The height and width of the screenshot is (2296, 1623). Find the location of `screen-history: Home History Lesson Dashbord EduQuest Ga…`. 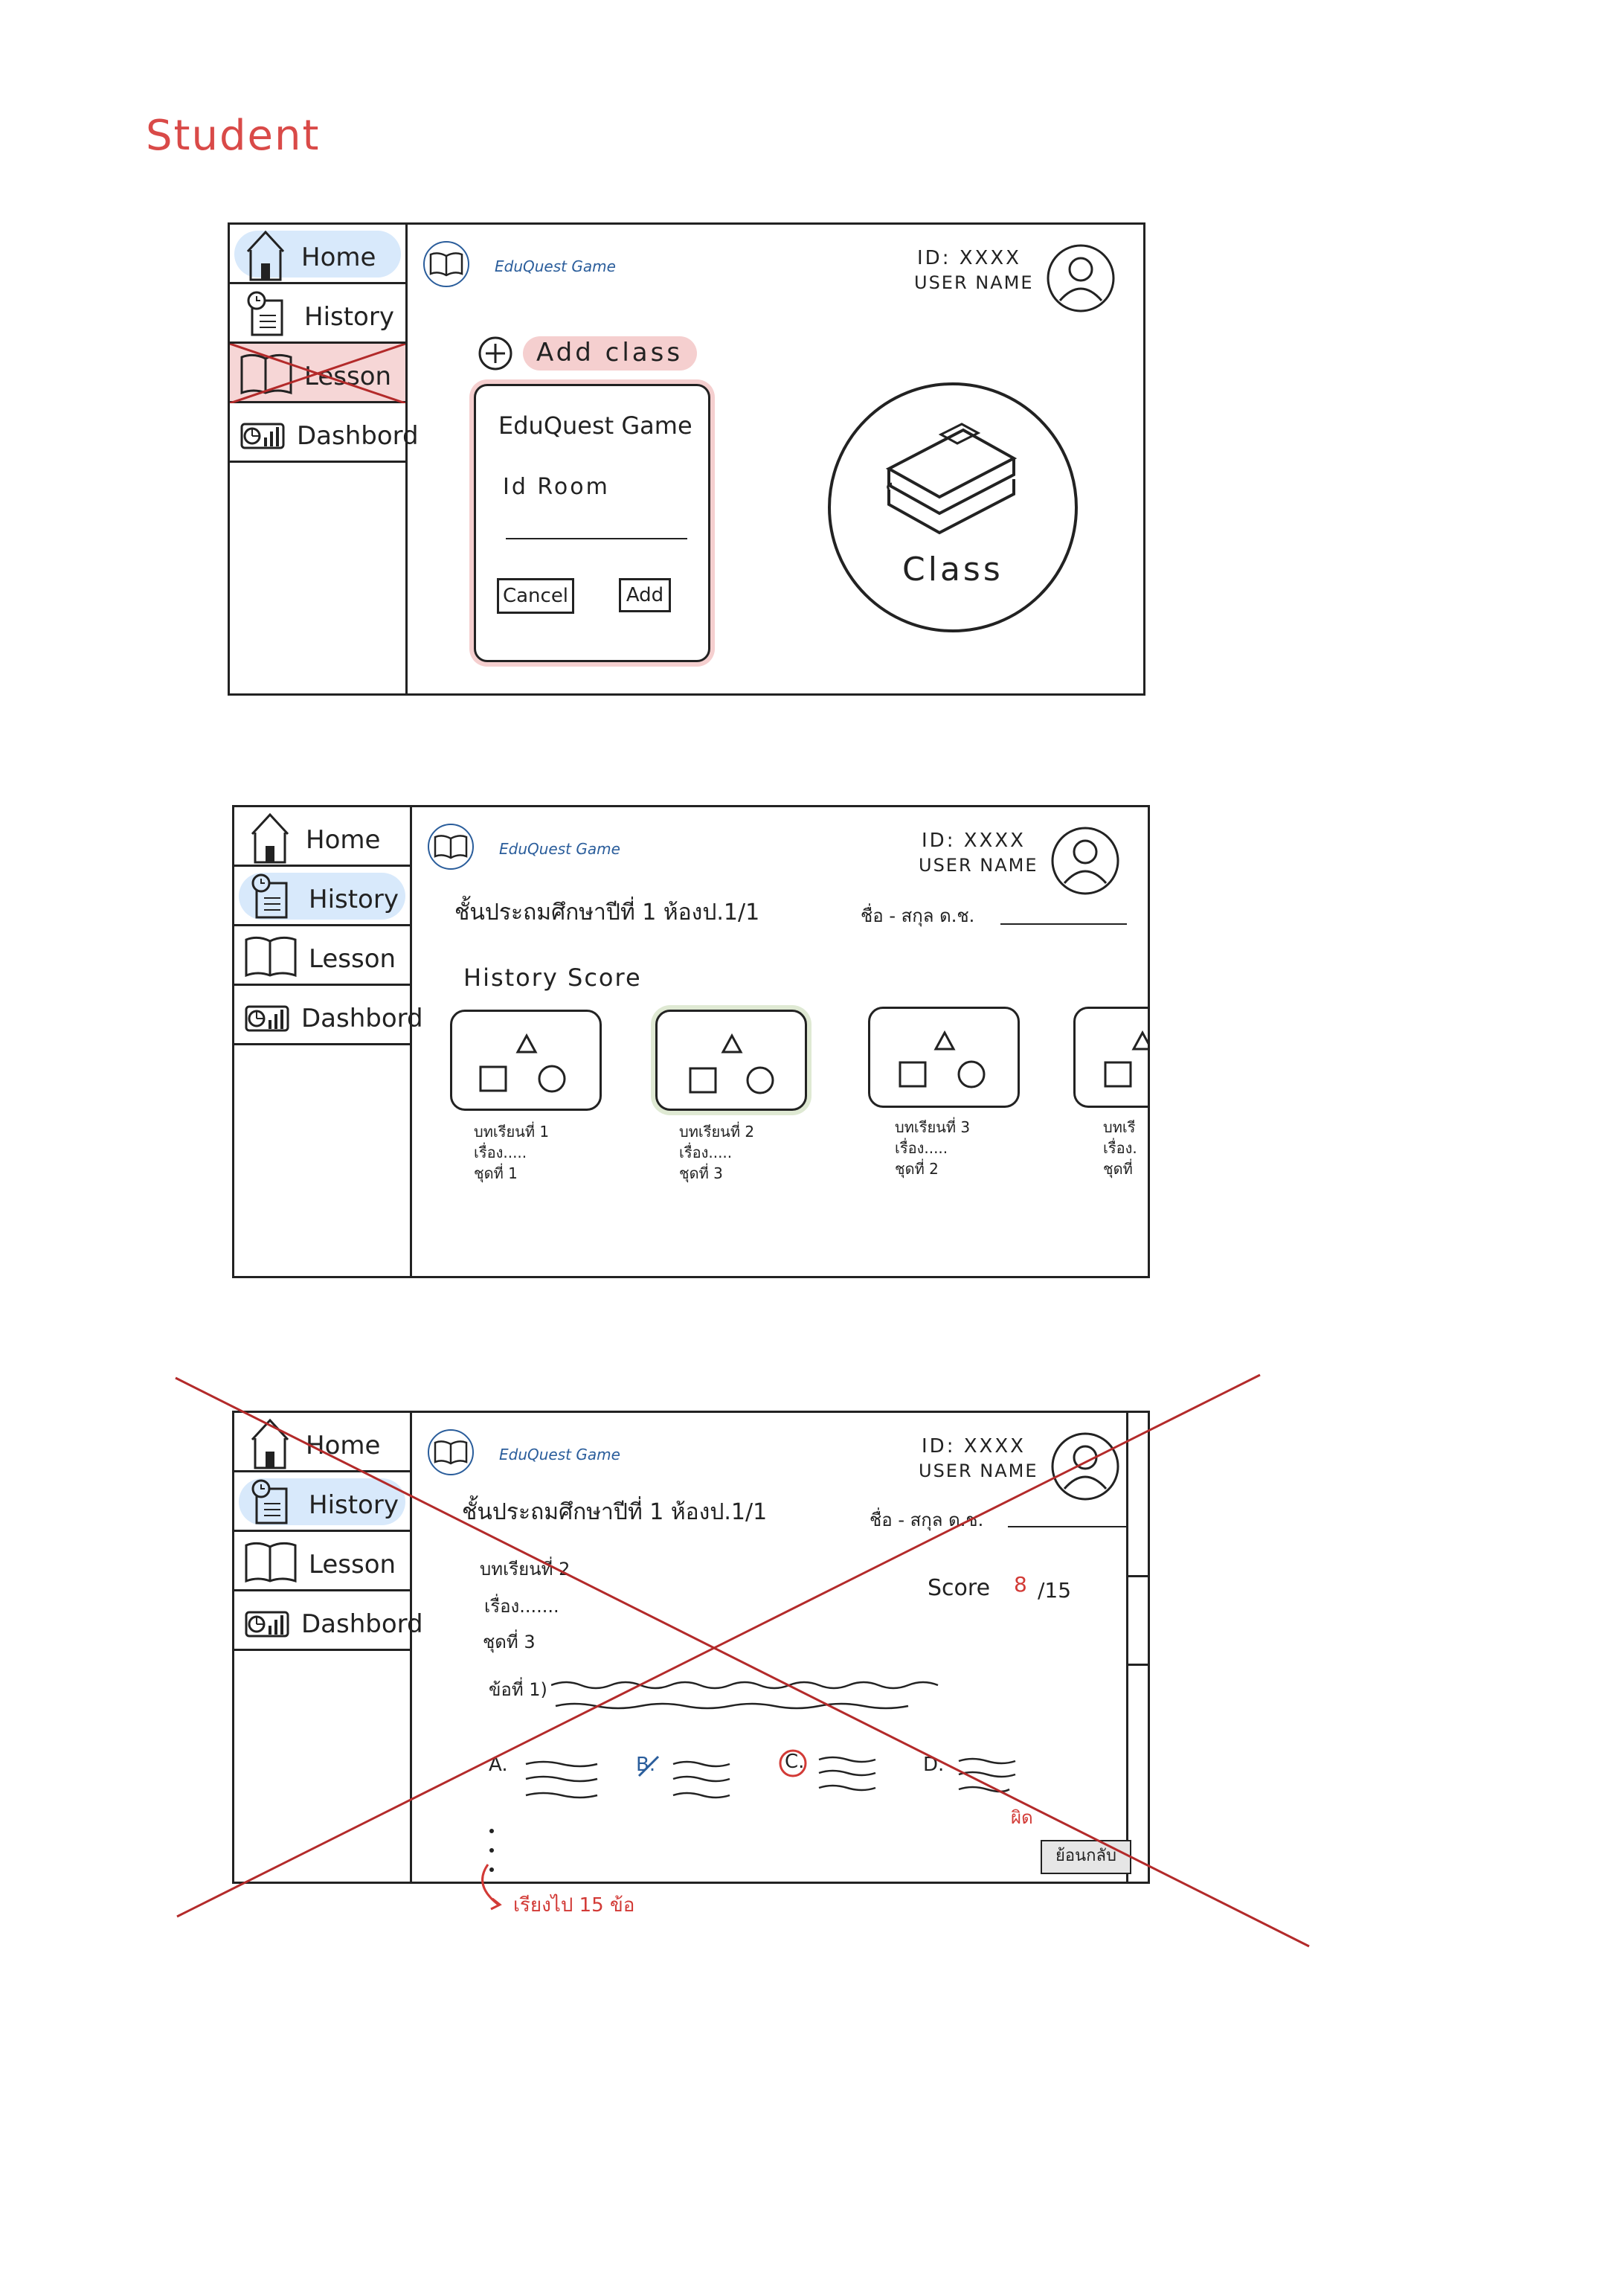

screen-history: Home History Lesson Dashbord EduQuest Ga… is located at coordinates (691, 1041).